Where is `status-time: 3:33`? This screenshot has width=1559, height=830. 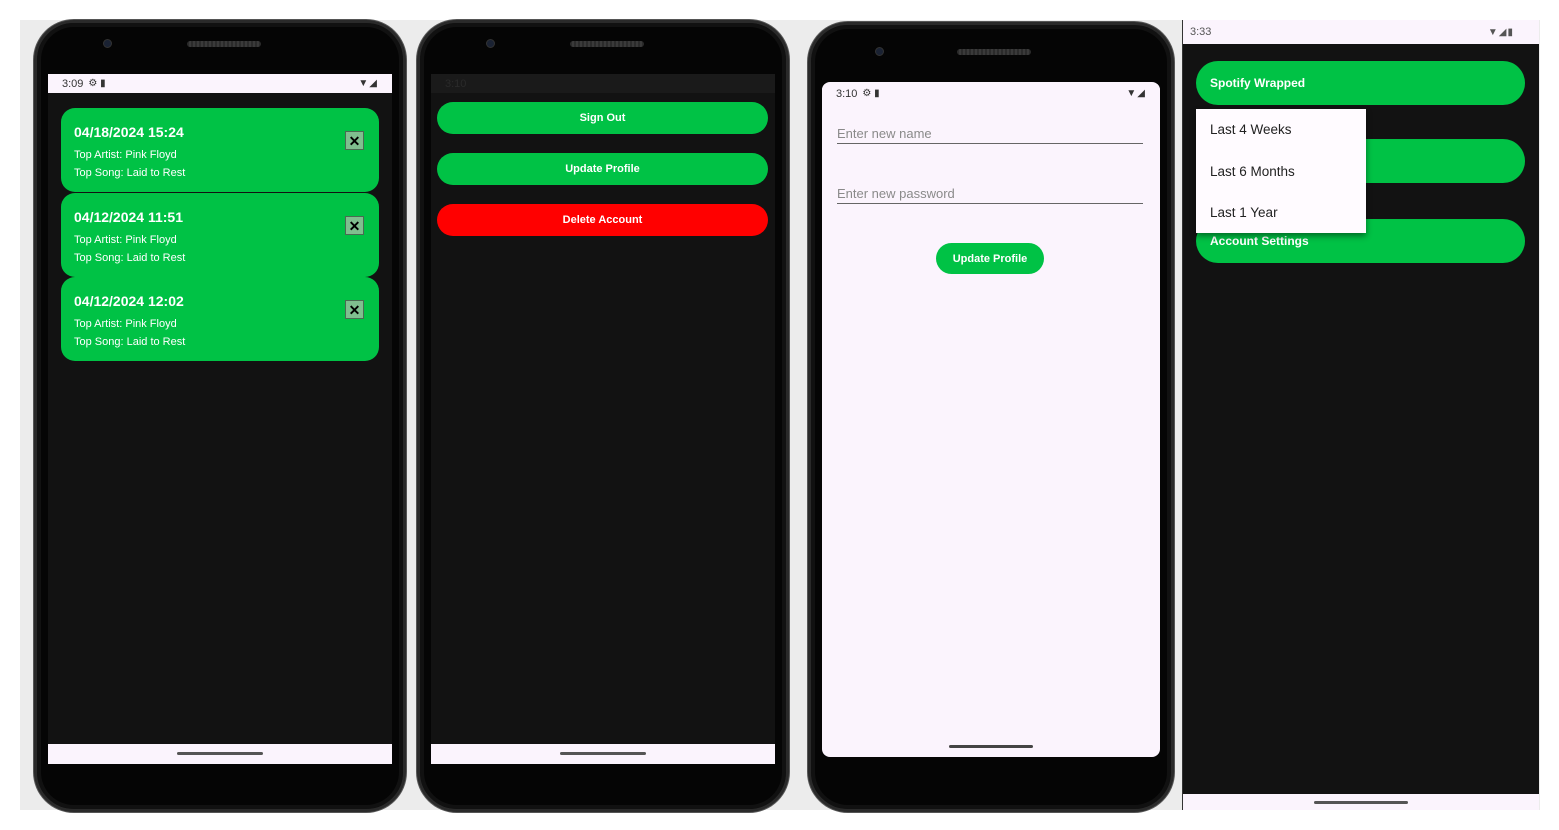
status-time: 3:33 is located at coordinates (1201, 32).